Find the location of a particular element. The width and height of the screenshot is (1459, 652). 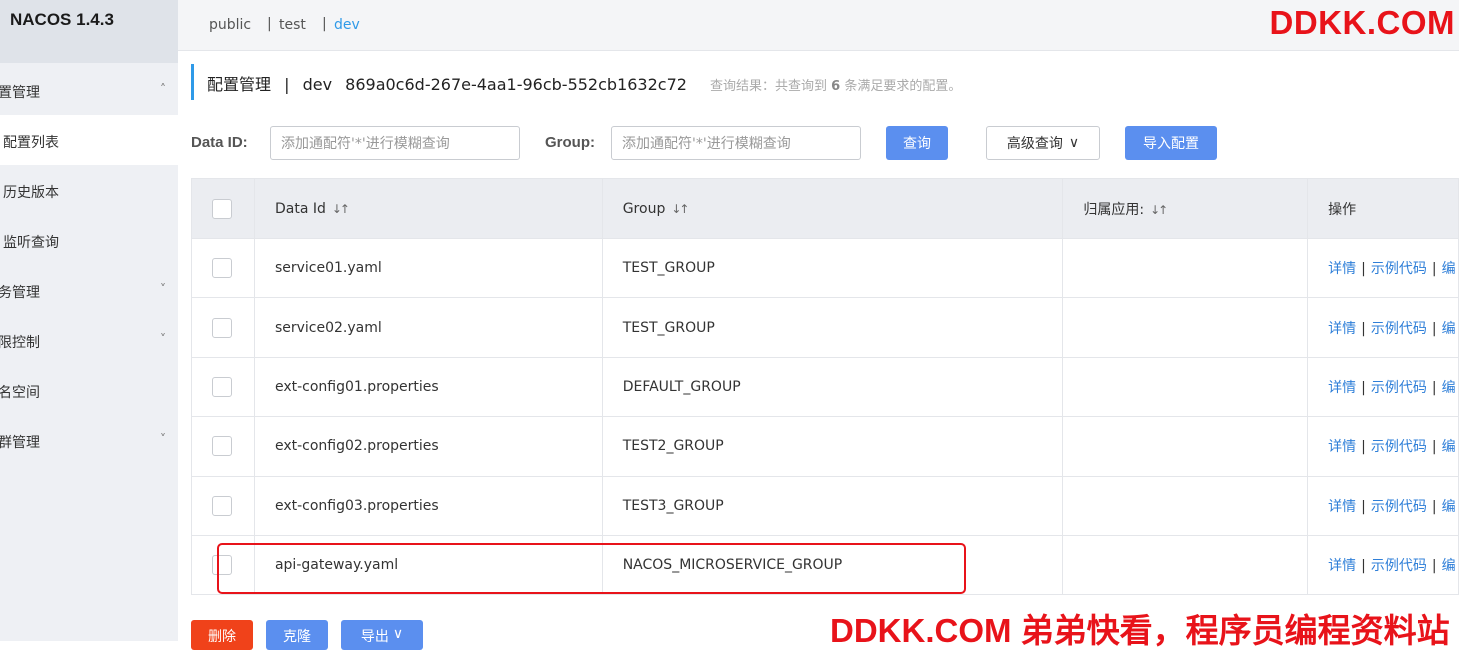

sidebar-item-label: 监听查询 is located at coordinates (31, 243).